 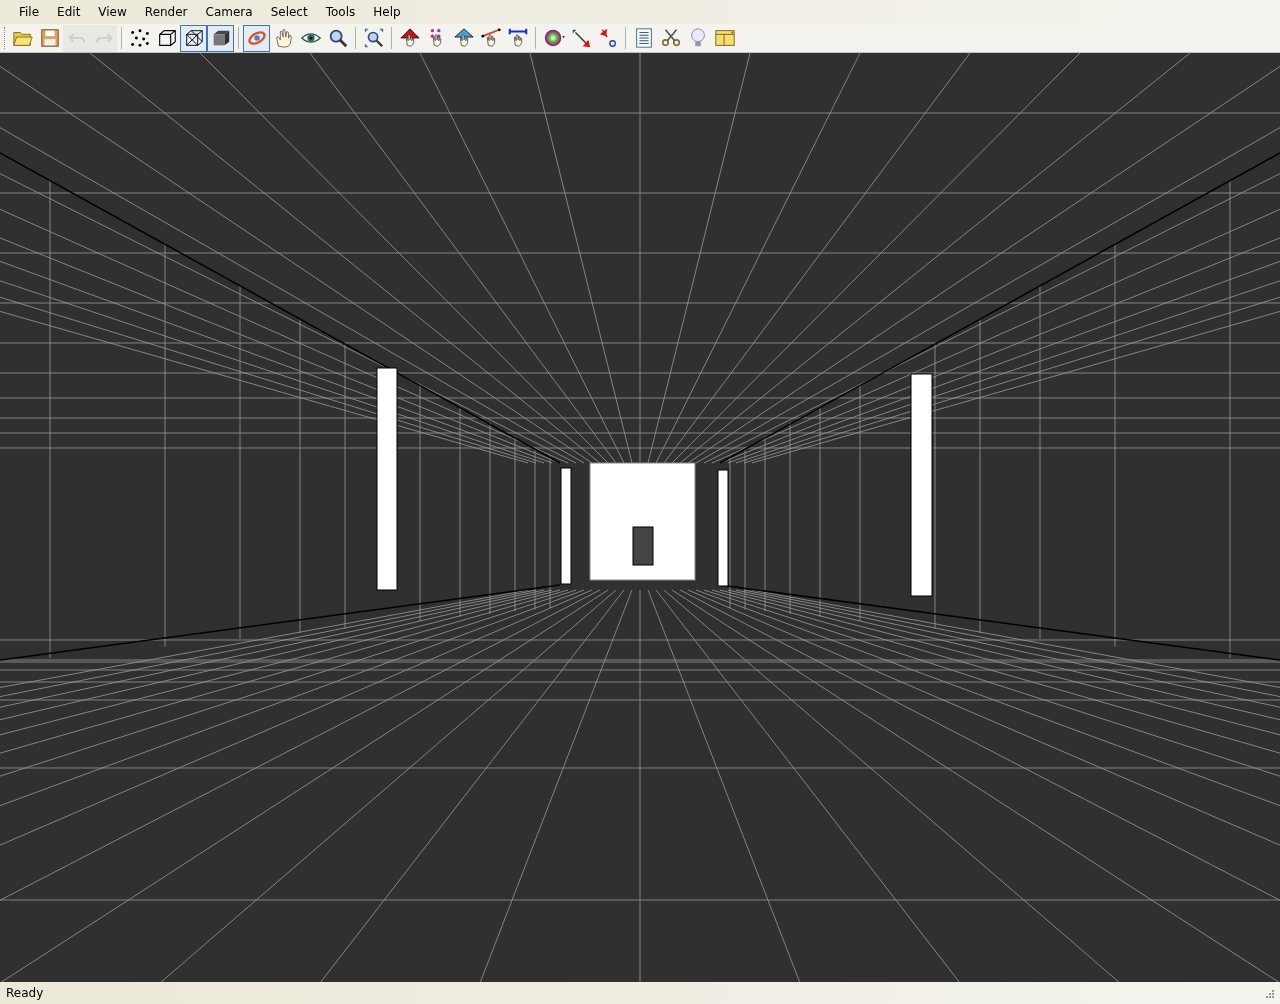 What do you see at coordinates (289, 12) in the screenshot?
I see `menu-item: Select` at bounding box center [289, 12].